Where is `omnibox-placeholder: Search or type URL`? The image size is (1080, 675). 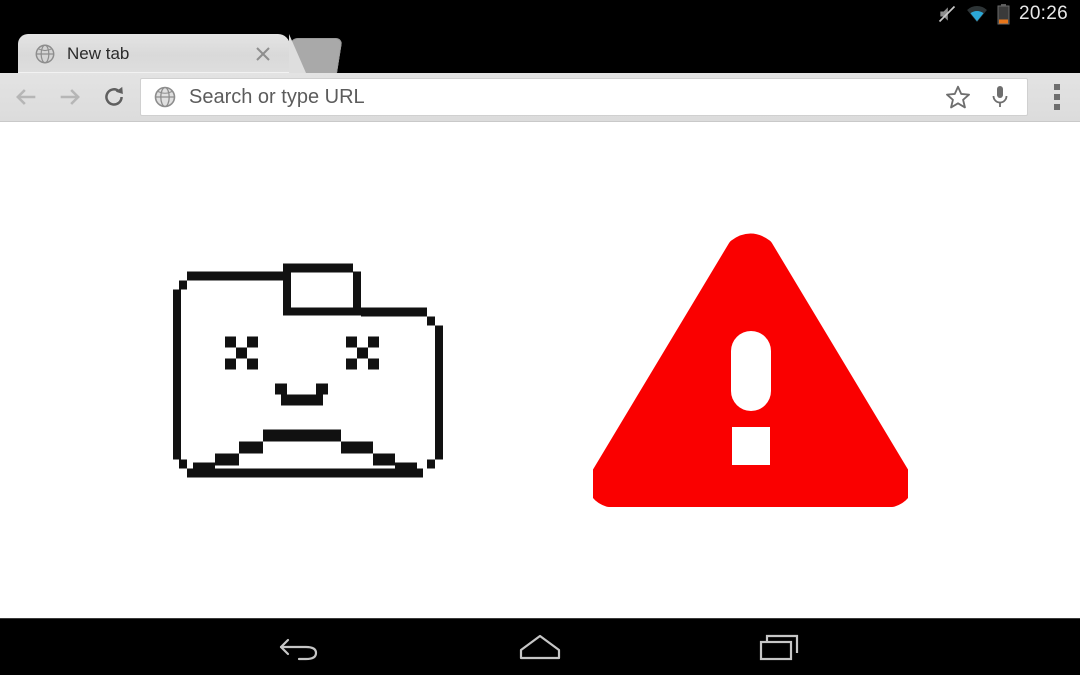
omnibox-placeholder: Search or type URL is located at coordinates (277, 96).